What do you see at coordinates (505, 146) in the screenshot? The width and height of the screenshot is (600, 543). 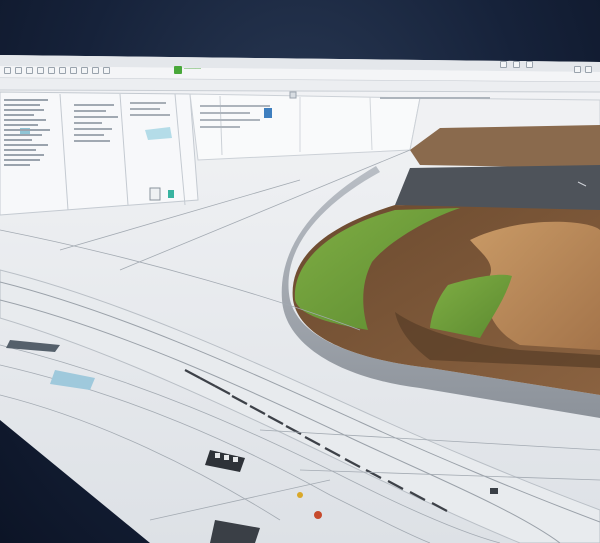 I see `terrain-back-ridge` at bounding box center [505, 146].